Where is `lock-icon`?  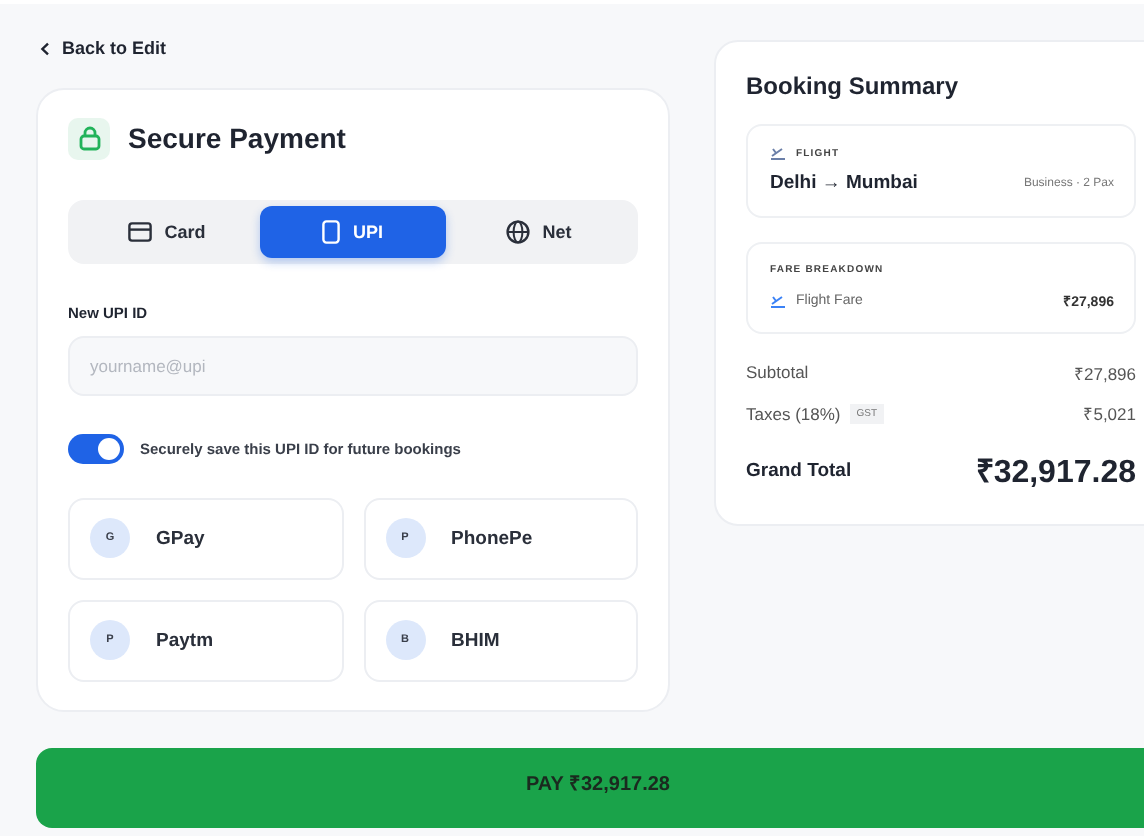
lock-icon is located at coordinates (89, 138).